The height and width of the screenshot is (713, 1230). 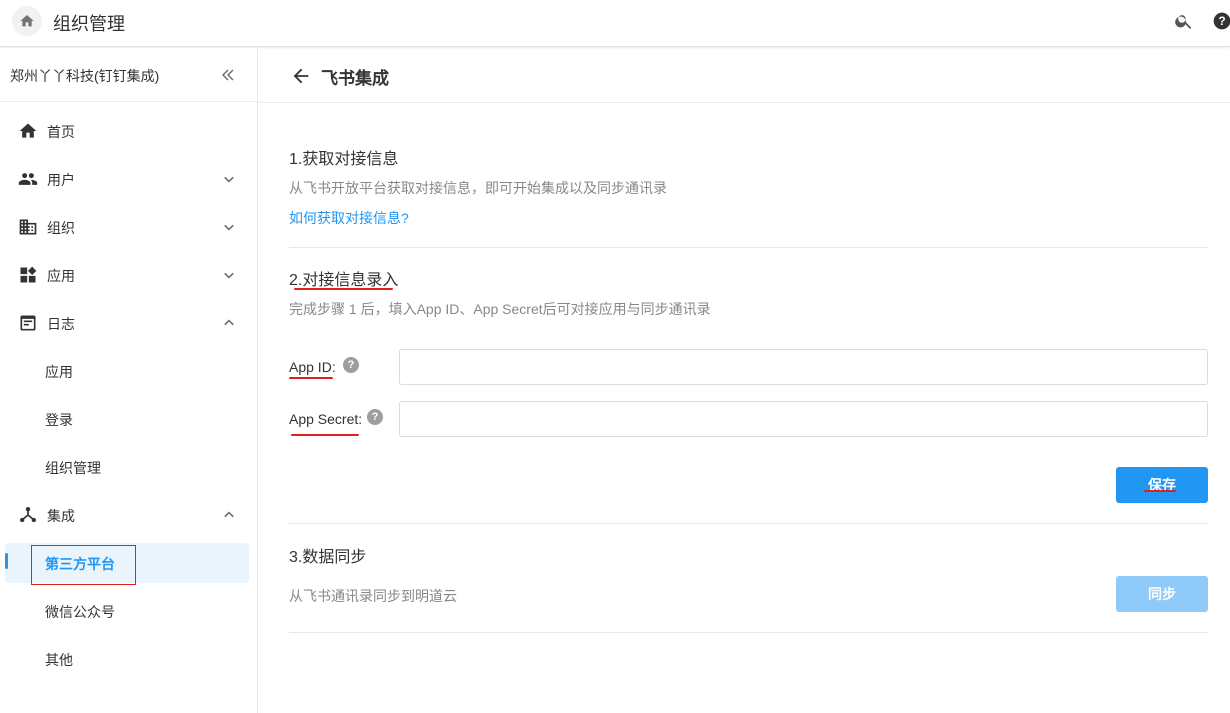 I want to click on home-button, so click(x=27, y=21).